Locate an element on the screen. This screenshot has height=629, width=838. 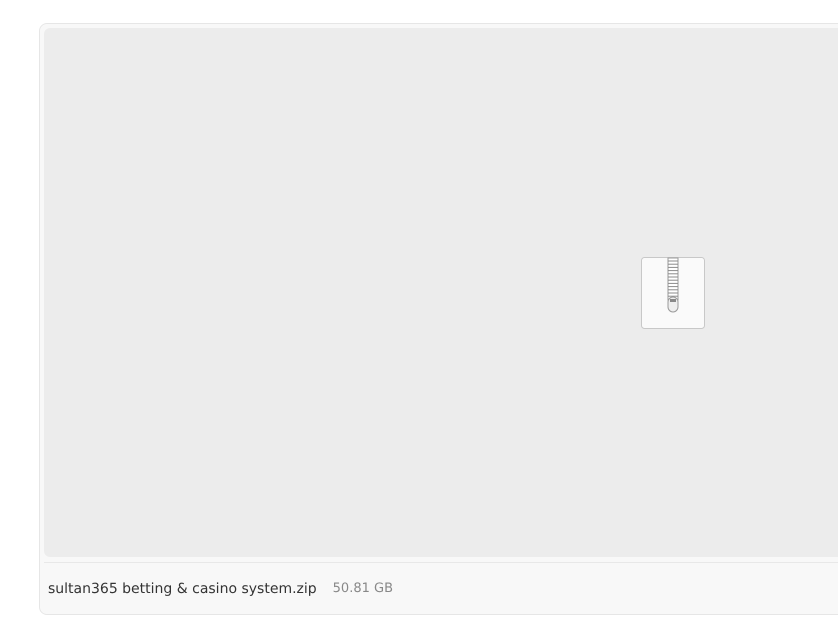
file-size: 50.81 GB is located at coordinates (362, 588).